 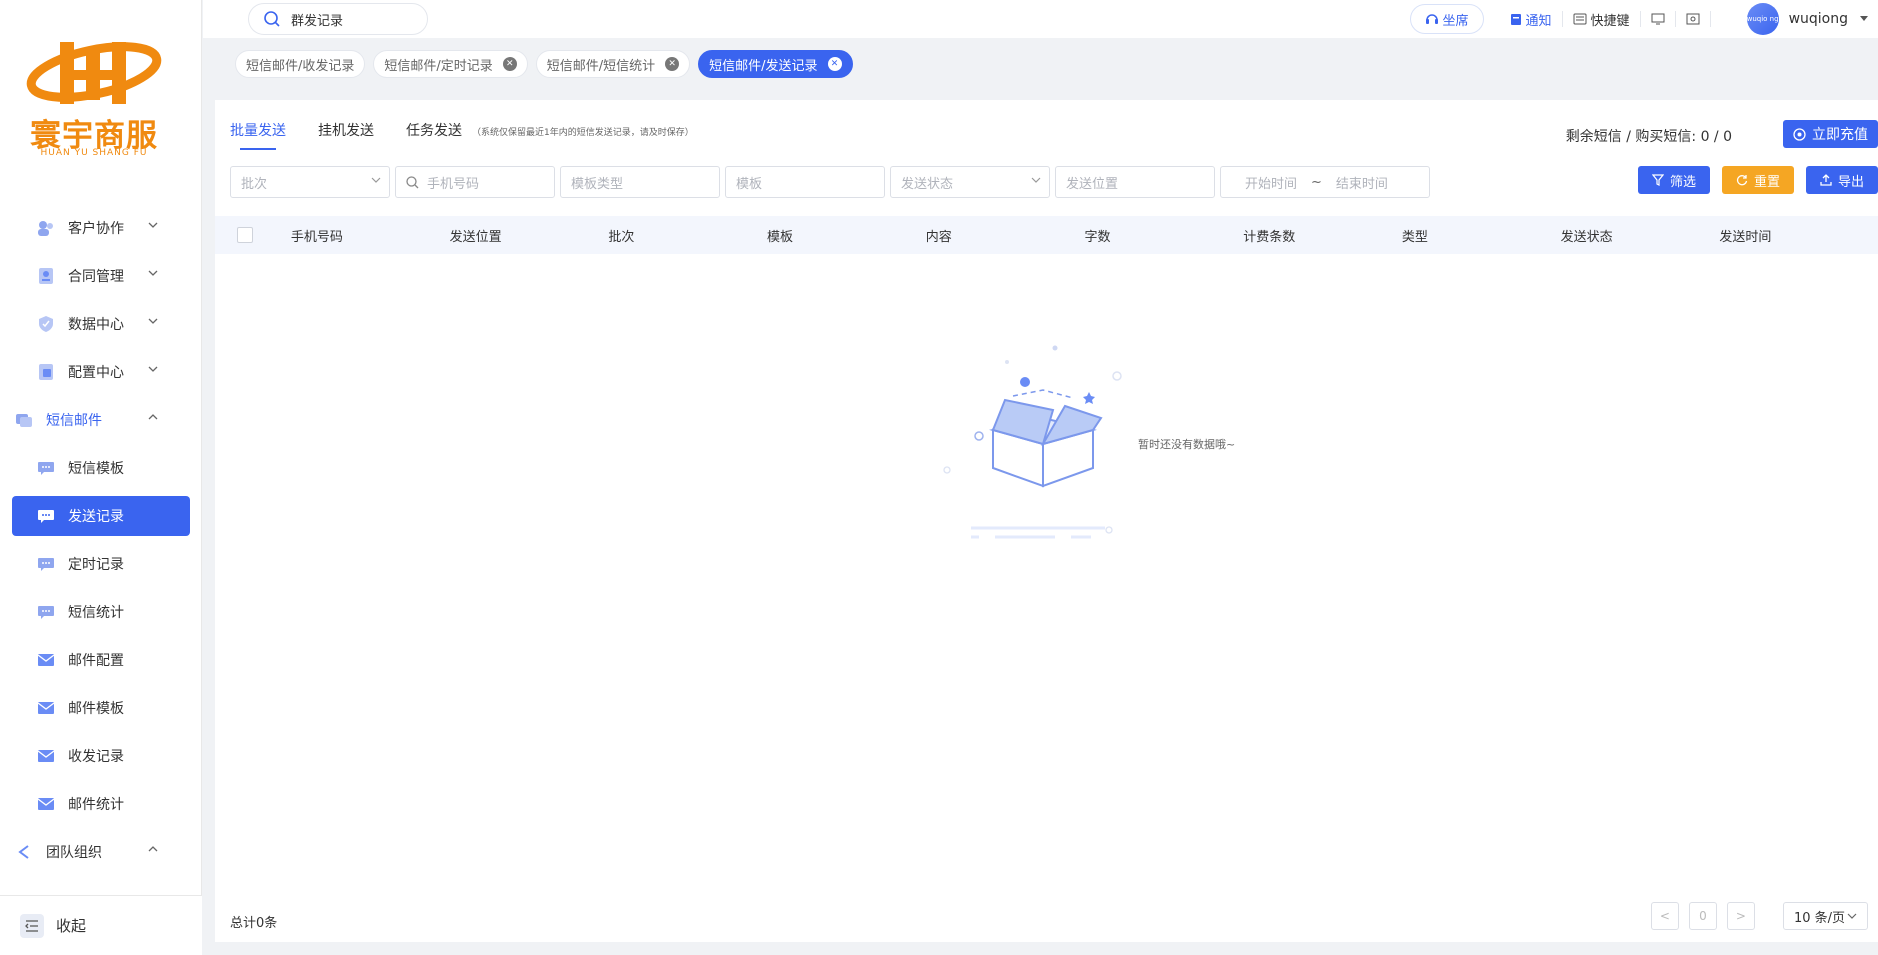 I want to click on pagination: < 0 > 10 条/页, so click(x=1759, y=916).